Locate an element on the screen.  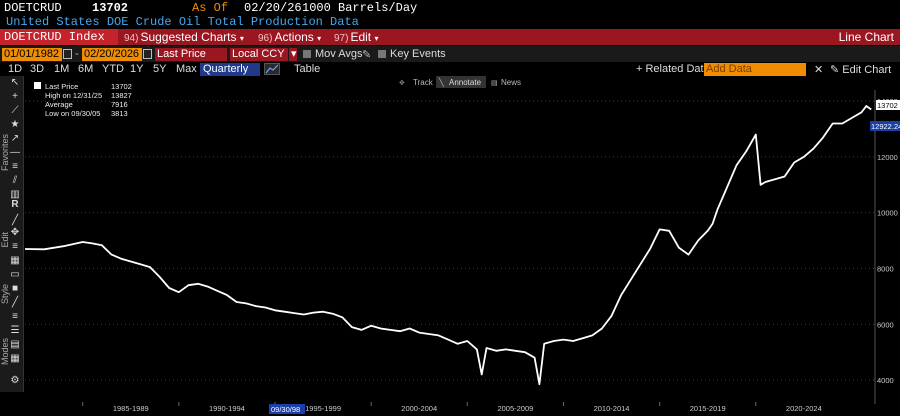
hline-icon: — is located at coordinates (15, 153).